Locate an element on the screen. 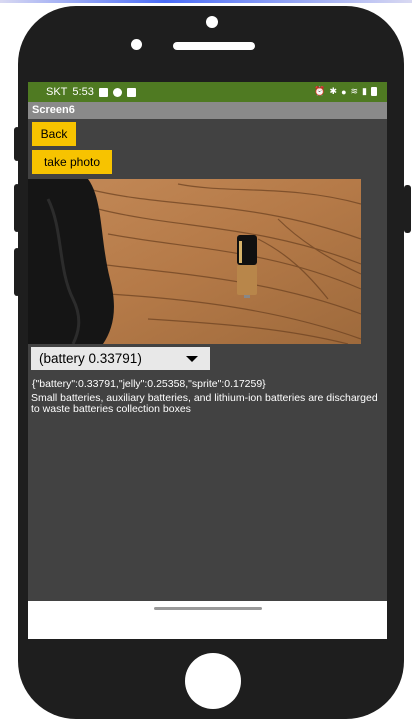 This screenshot has width=412, height=721. clock: 5:53 is located at coordinates (83, 92).